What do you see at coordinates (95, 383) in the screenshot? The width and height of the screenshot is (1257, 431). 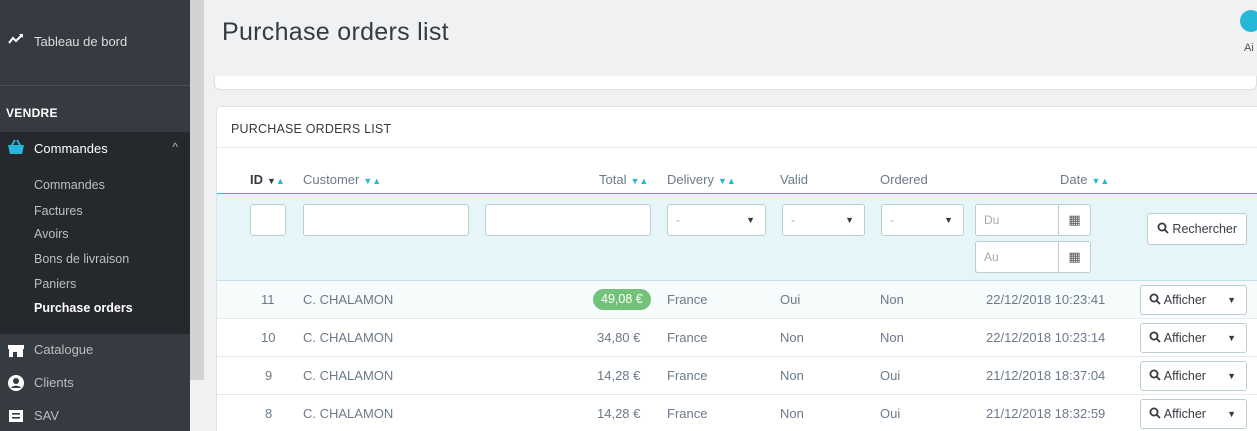 I see `sidebar-item-clients: Clients` at bounding box center [95, 383].